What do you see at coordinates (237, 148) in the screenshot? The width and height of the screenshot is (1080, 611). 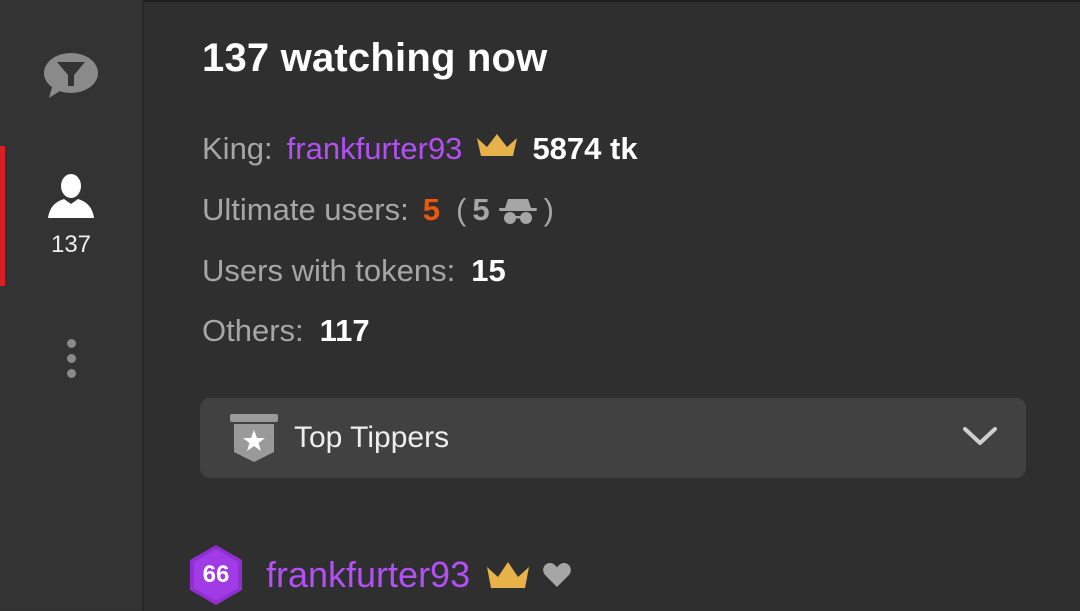 I see `king-label: King:` at bounding box center [237, 148].